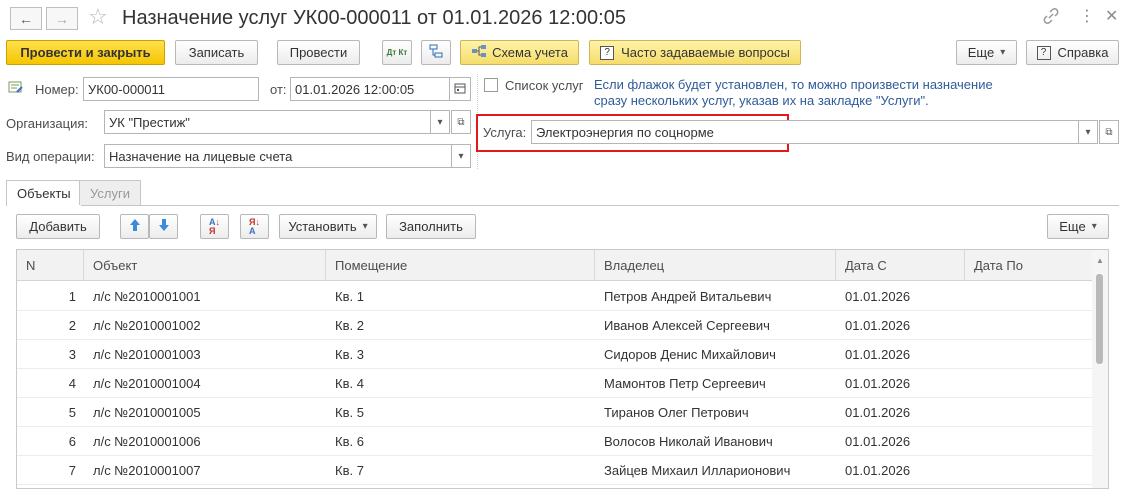  I want to click on calendar-button, so click(460, 89).